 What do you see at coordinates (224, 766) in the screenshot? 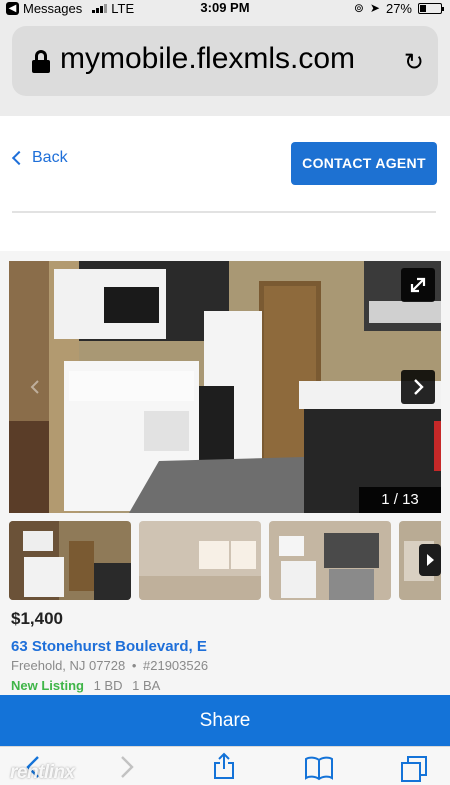
I see `share-icon` at bounding box center [224, 766].